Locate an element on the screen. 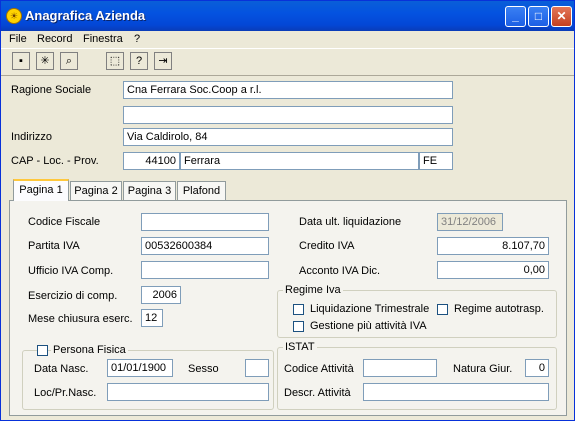 This screenshot has height=421, width=575. close-button: ✕ is located at coordinates (561, 16).